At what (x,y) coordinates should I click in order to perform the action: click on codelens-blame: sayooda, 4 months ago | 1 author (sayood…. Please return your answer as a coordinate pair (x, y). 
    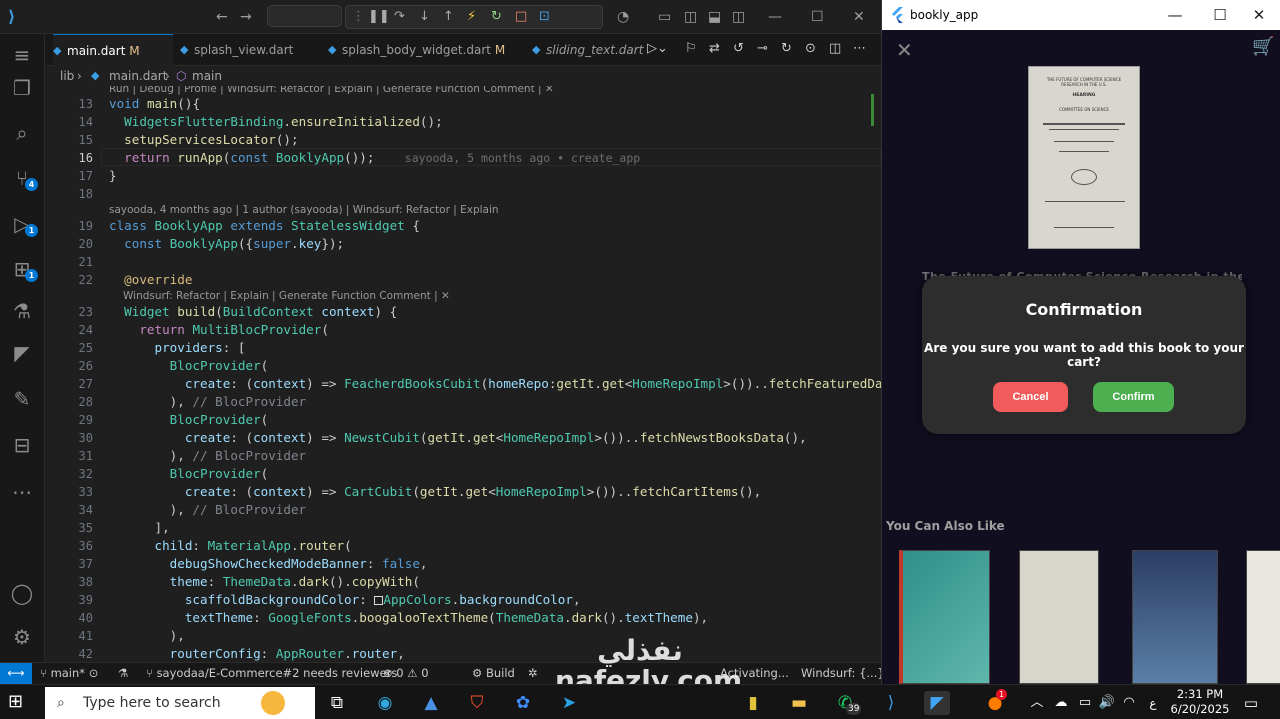
    Looking at the image, I should click on (304, 210).